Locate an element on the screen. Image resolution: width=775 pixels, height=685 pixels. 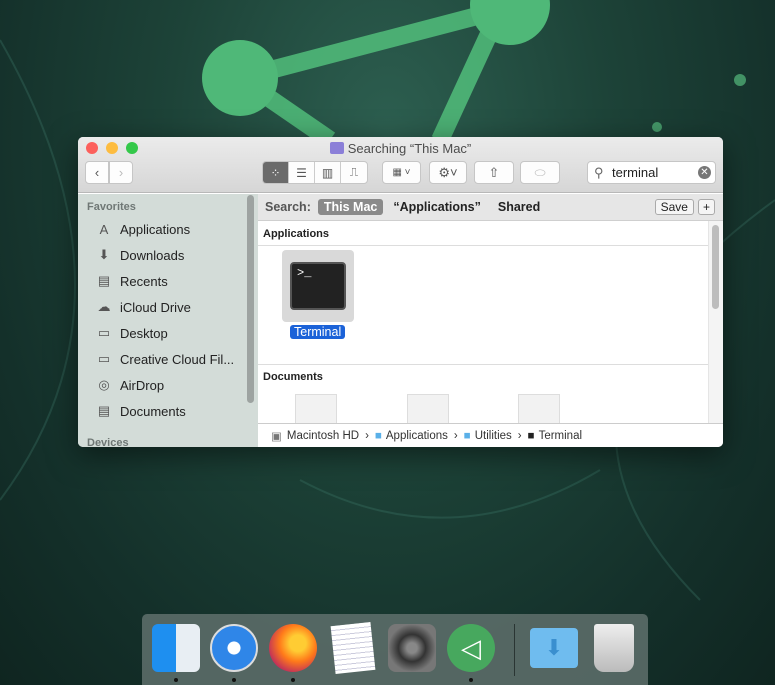
dock: ◁ ⬇ is located at coordinates (395, 649).